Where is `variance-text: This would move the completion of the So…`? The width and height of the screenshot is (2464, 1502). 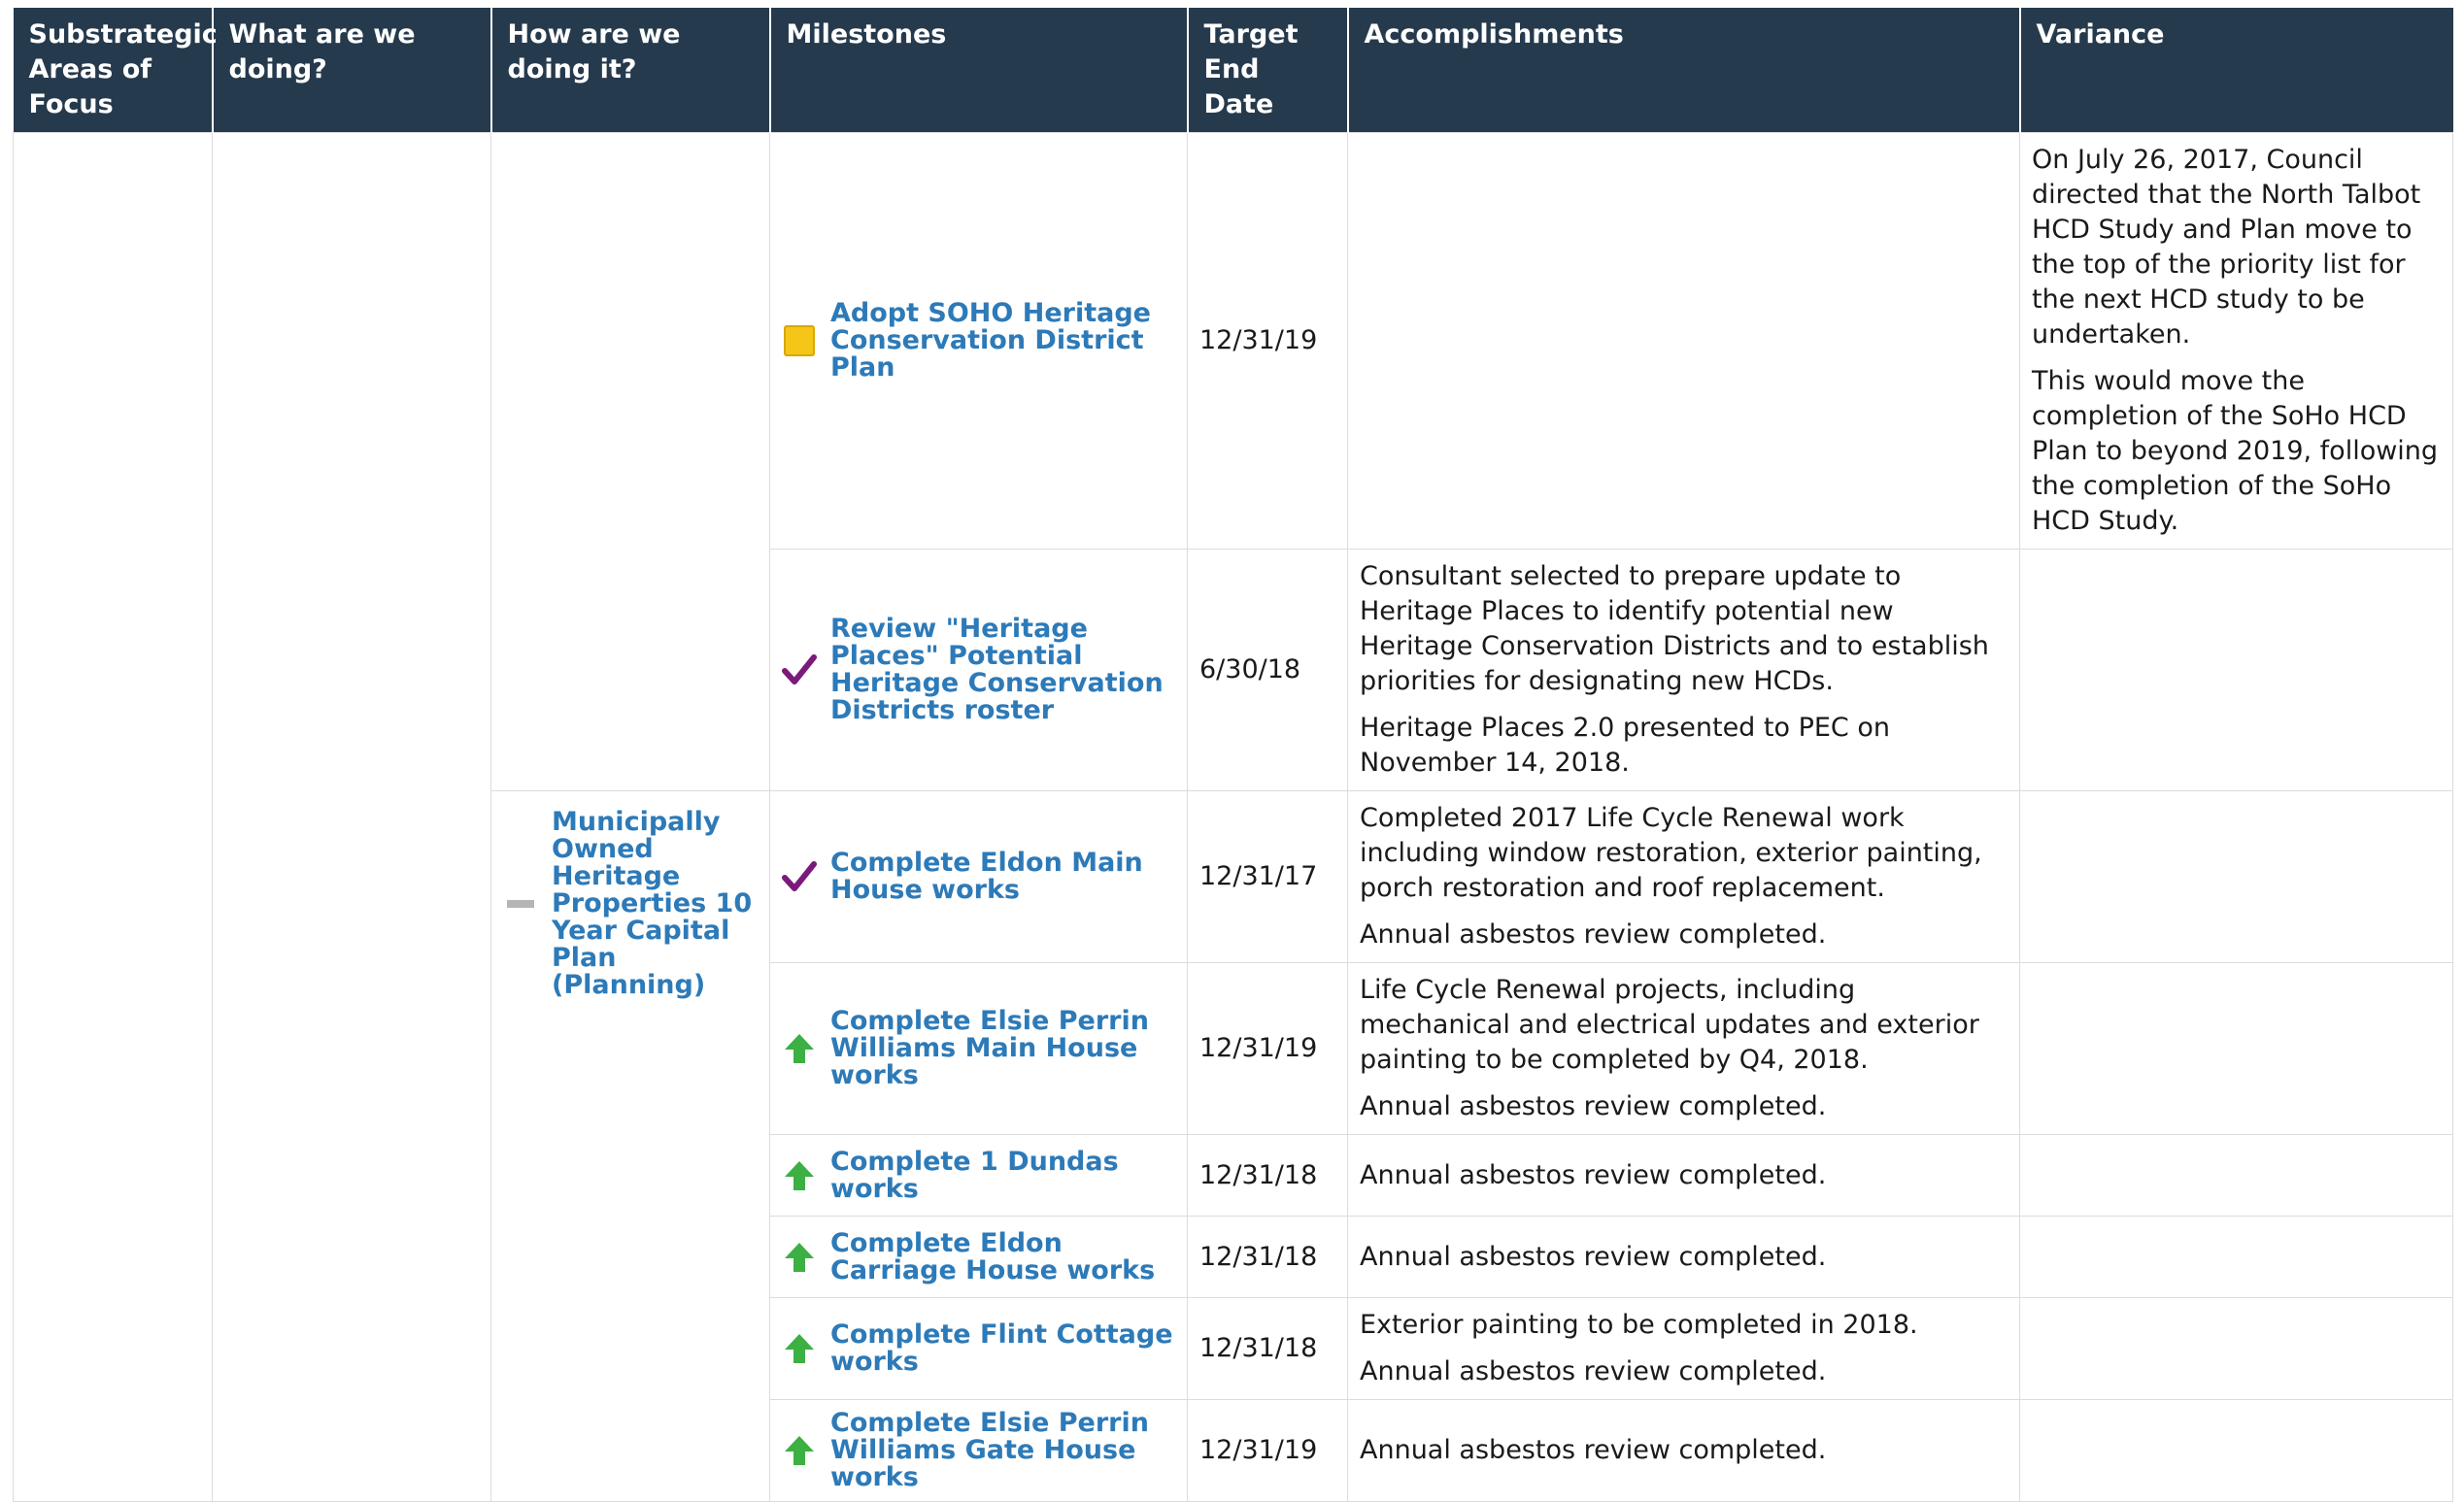 variance-text: This would move the completion of the So… is located at coordinates (2235, 451).